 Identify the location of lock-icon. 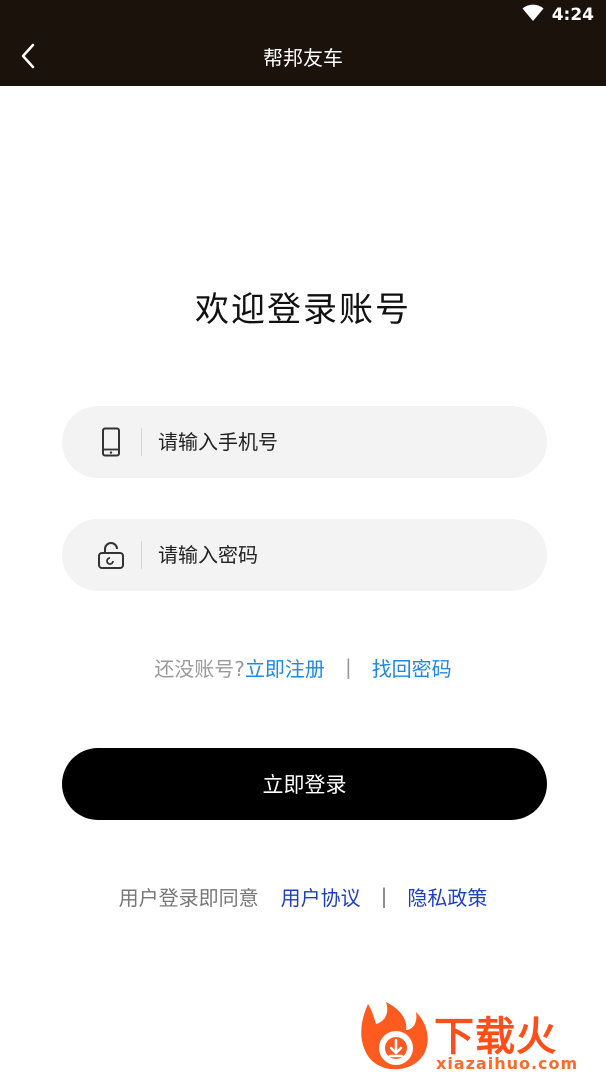
(111, 555).